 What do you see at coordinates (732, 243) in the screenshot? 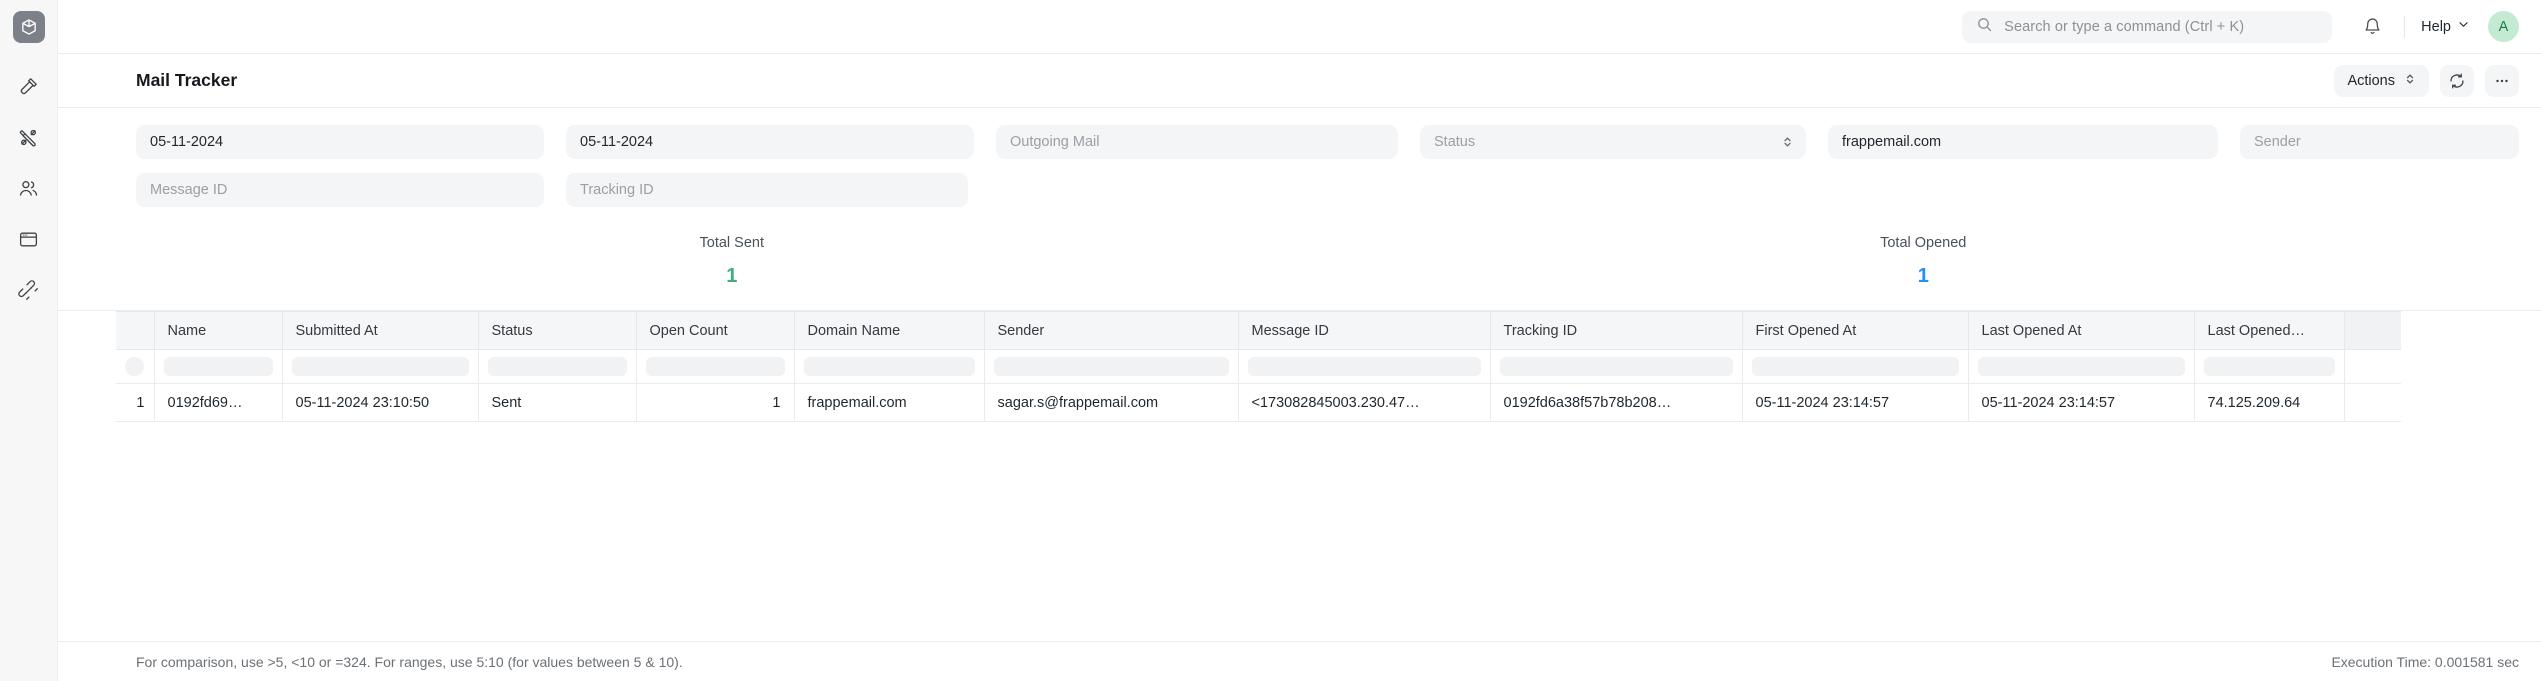
I see `stat-label: Total Sent` at bounding box center [732, 243].